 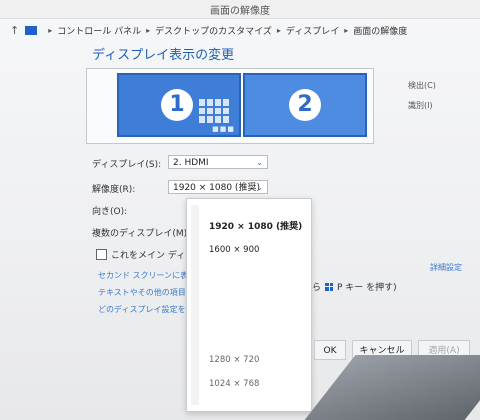 What do you see at coordinates (234, 250) in the screenshot?
I see `resolution-option: 1600 × 900` at bounding box center [234, 250].